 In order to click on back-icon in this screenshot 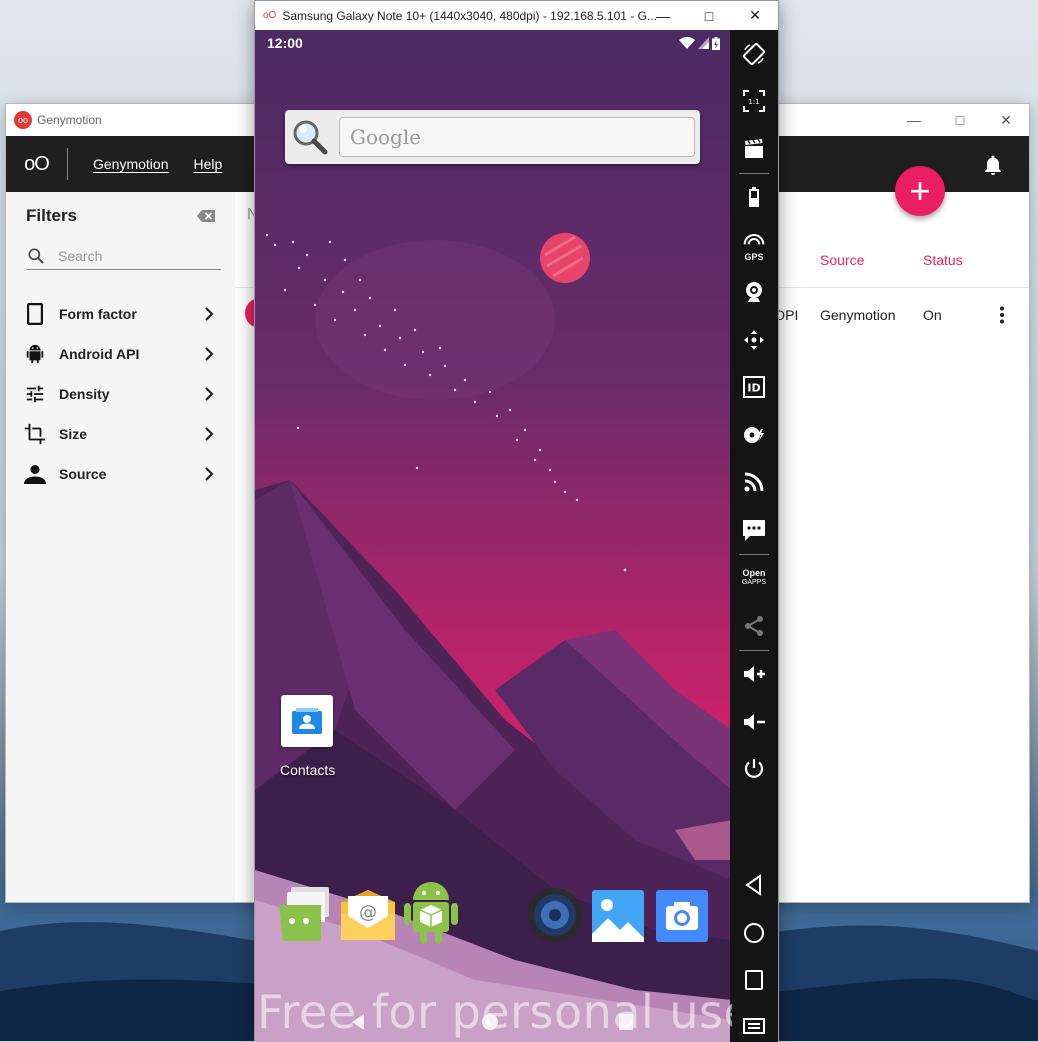, I will do `click(753, 885)`.